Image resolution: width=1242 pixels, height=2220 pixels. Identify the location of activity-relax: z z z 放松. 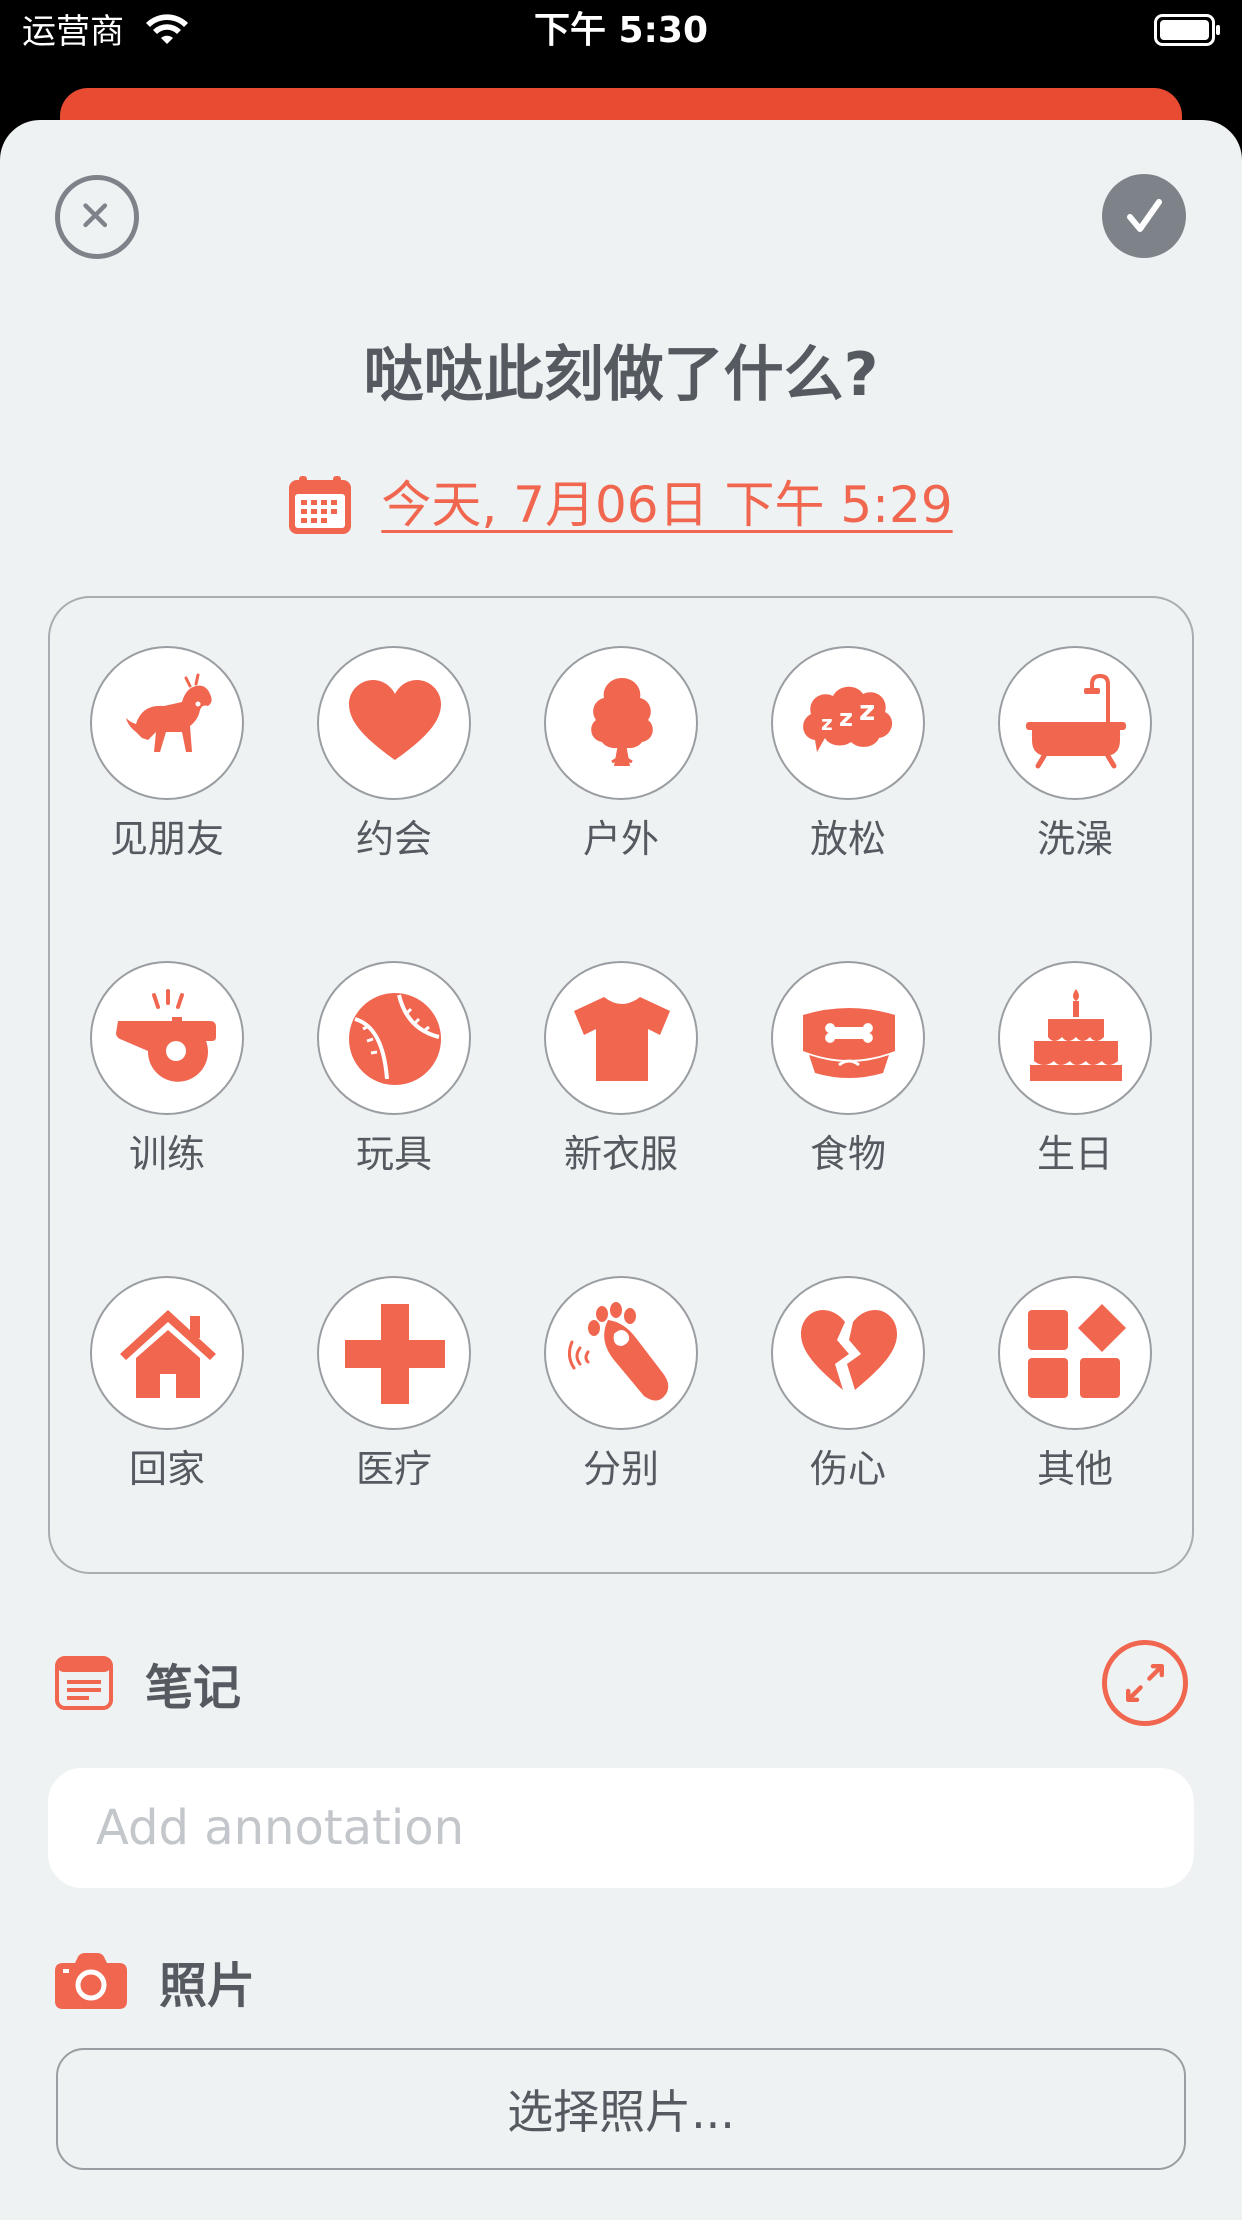
(848, 766).